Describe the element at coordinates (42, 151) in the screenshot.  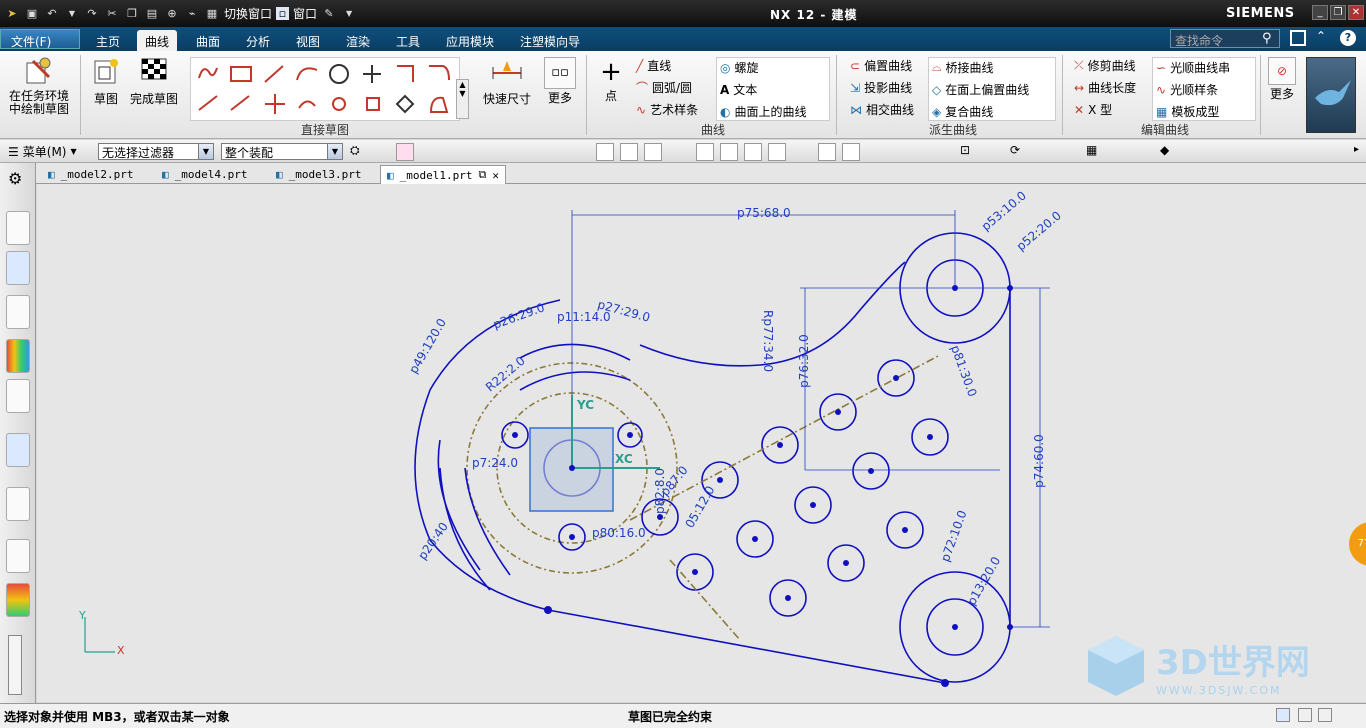
I see `menu-button: ☰ 菜单(M) ▼` at that location.